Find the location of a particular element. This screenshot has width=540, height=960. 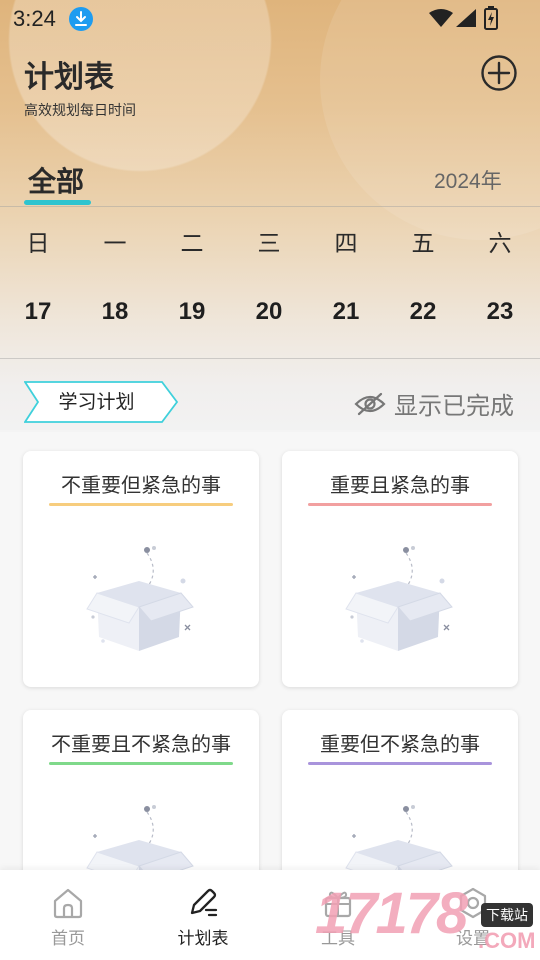

weekday-label: 二 is located at coordinates (192, 244).